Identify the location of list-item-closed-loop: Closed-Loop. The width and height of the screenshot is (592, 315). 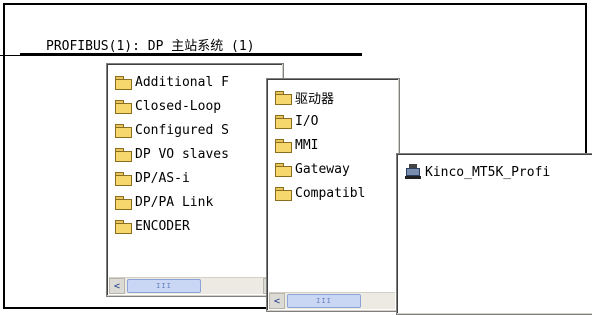
(172, 106).